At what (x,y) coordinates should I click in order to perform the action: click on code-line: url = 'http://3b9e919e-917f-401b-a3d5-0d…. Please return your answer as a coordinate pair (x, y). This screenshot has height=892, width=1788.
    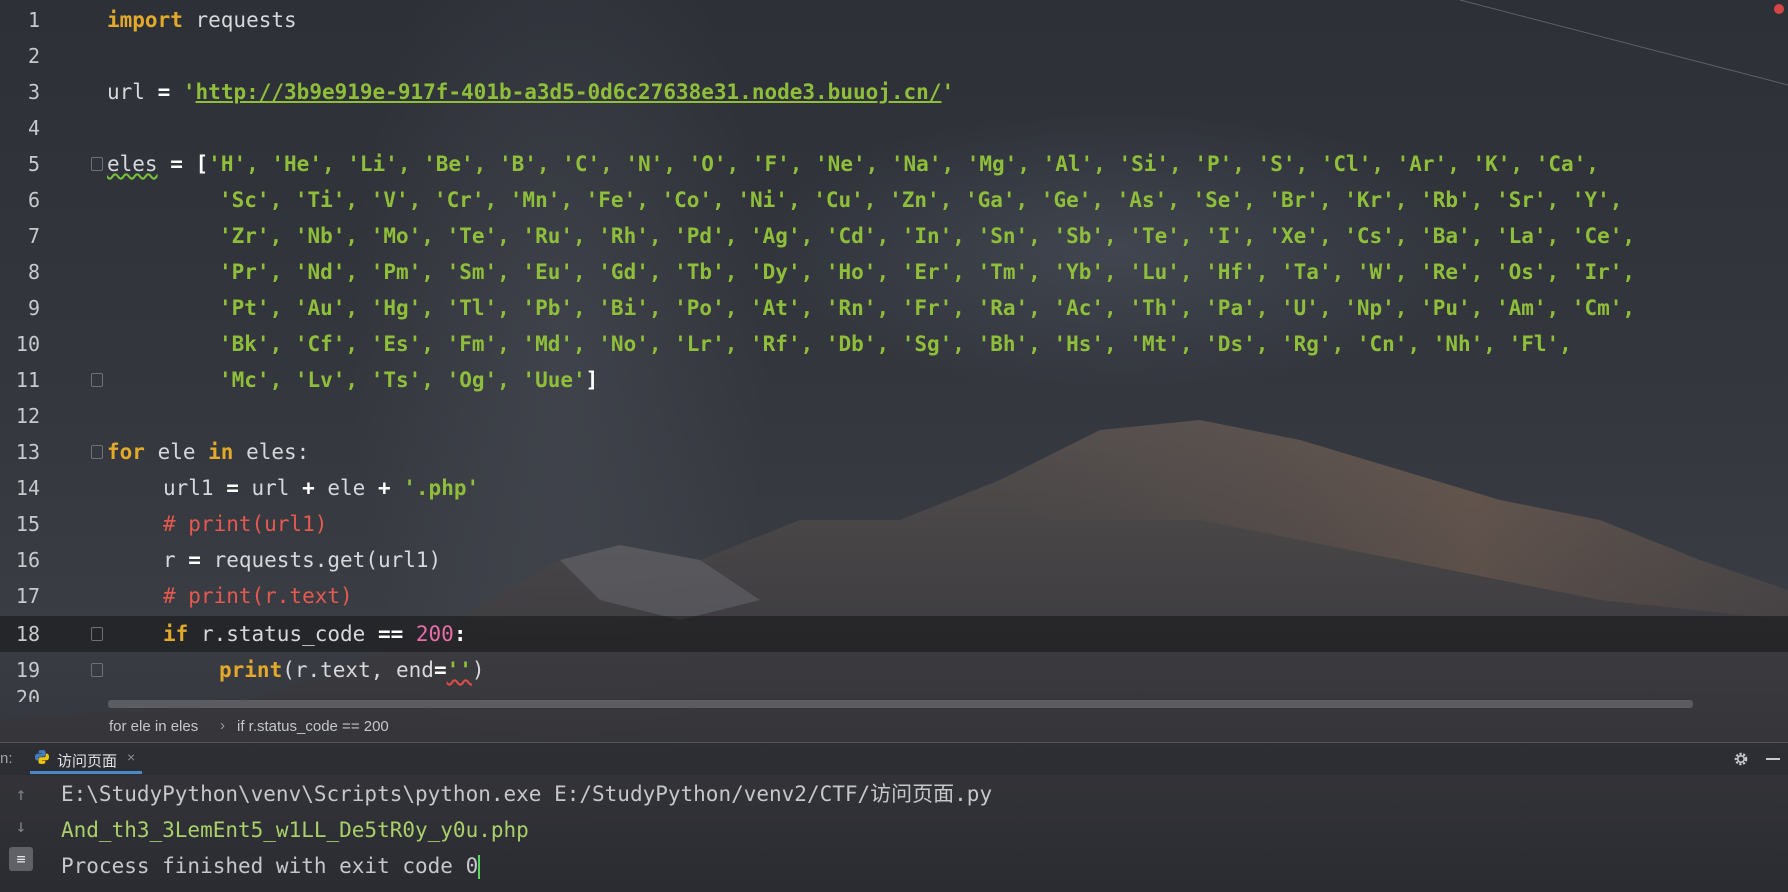
    Looking at the image, I should click on (894, 92).